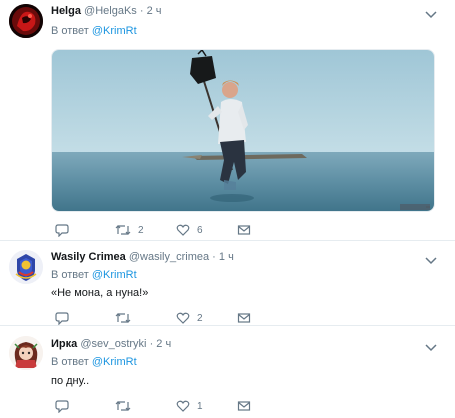 Image resolution: width=455 pixels, height=418 pixels. I want to click on media-watermark, so click(428, 207).